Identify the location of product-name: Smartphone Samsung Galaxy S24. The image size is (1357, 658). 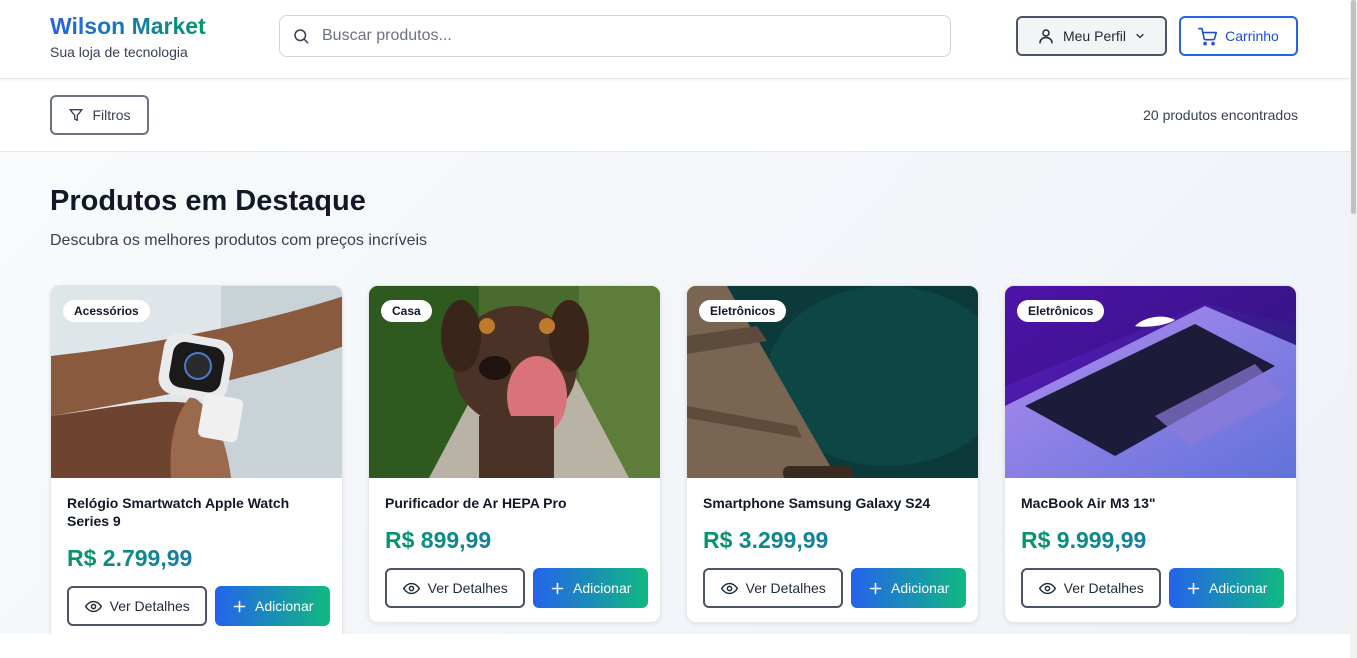
(834, 503).